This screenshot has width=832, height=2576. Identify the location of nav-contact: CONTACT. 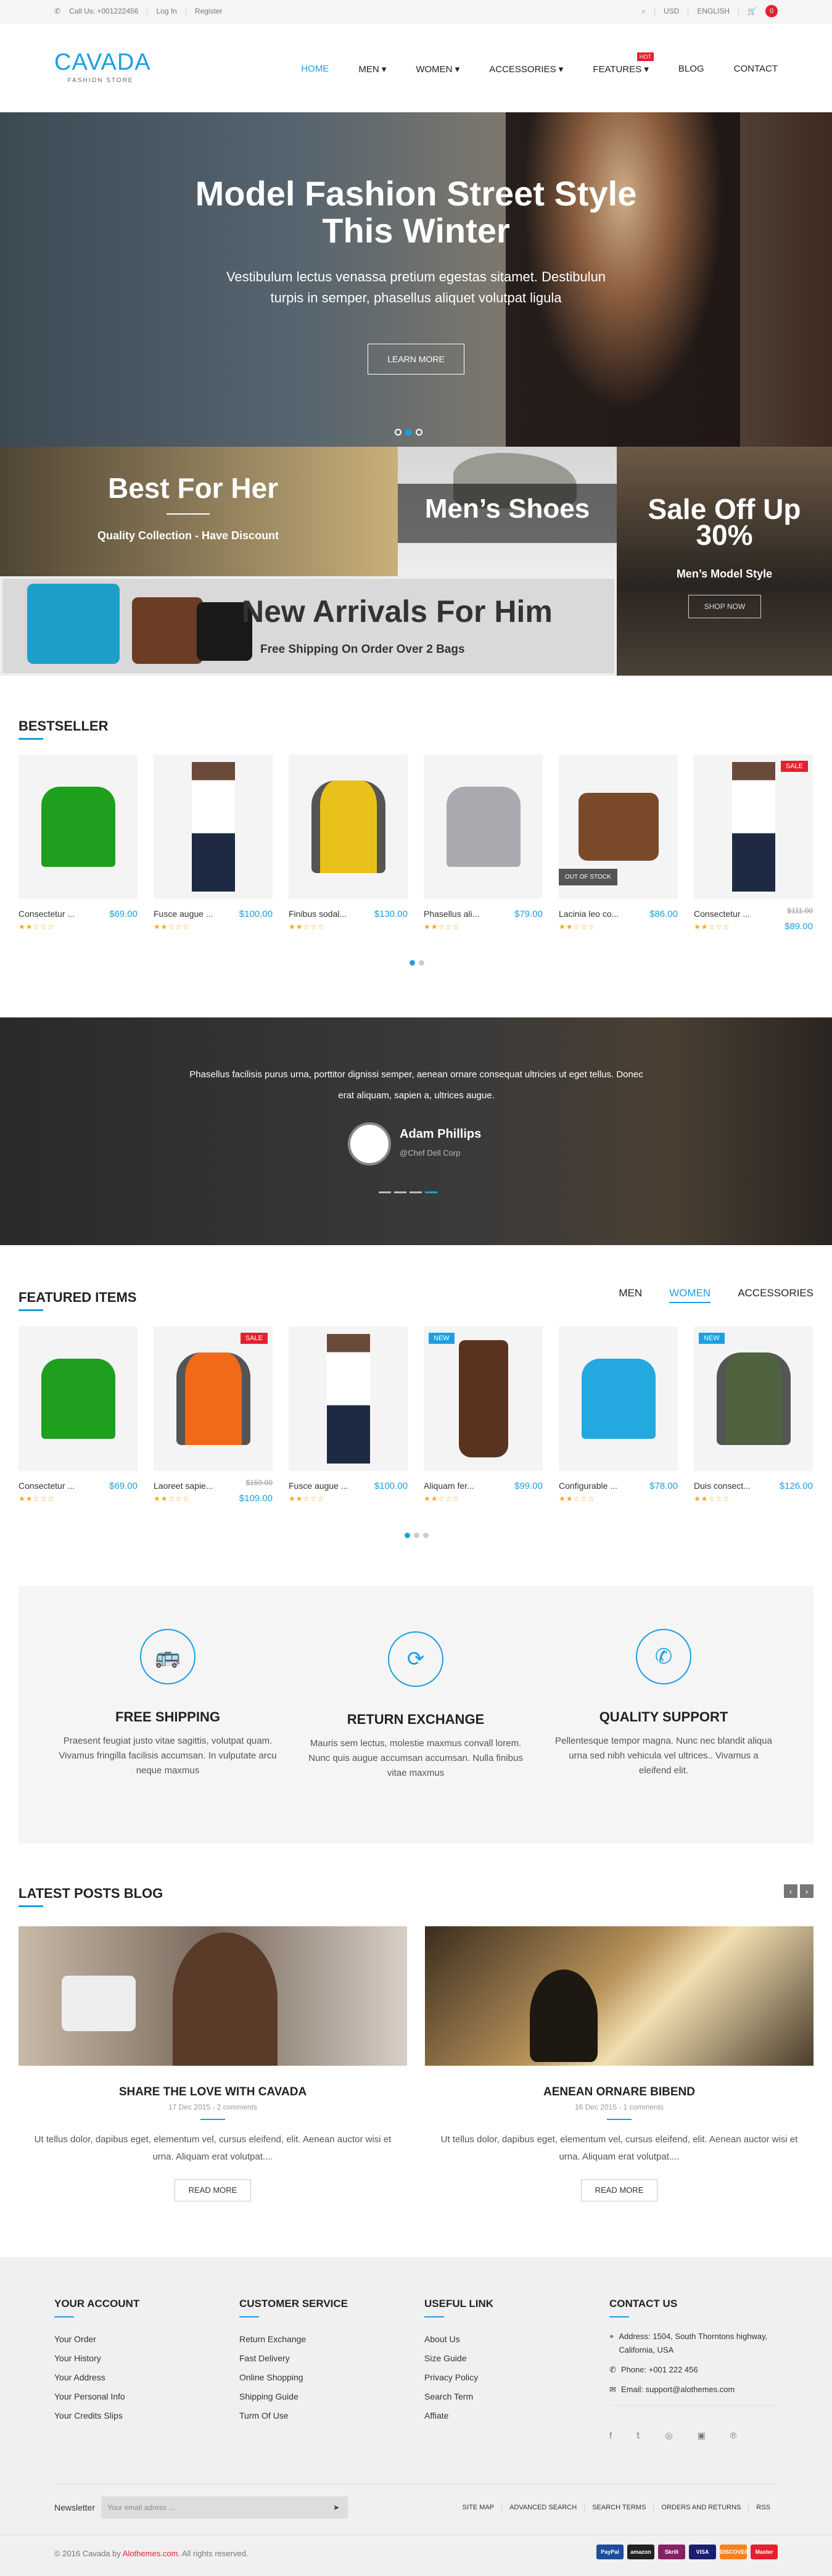
(756, 69).